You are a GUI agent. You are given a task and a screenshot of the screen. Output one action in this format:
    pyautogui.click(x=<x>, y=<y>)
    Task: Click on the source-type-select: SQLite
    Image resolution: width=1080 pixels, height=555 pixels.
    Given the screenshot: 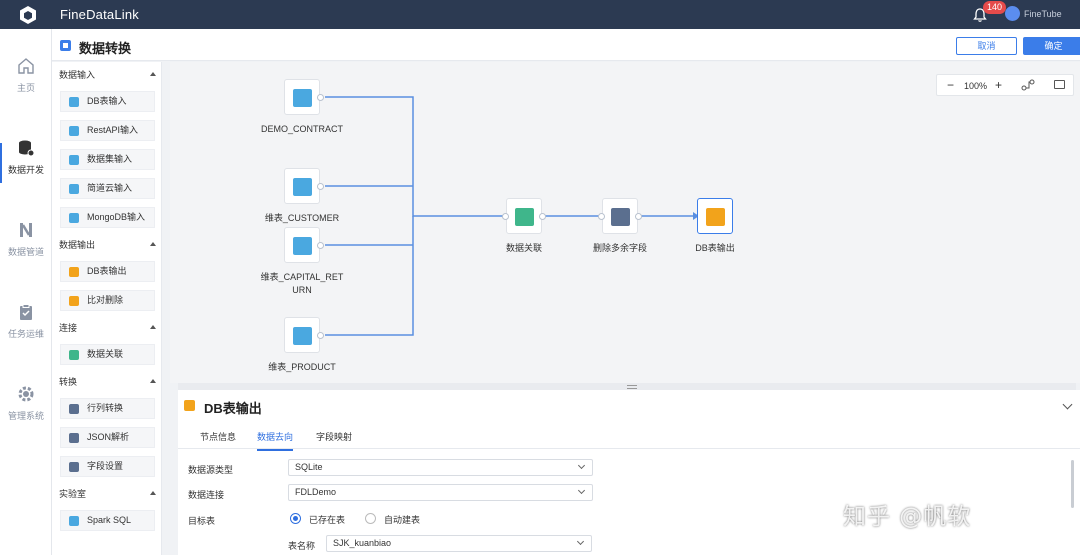 What is the action you would take?
    pyautogui.click(x=440, y=467)
    